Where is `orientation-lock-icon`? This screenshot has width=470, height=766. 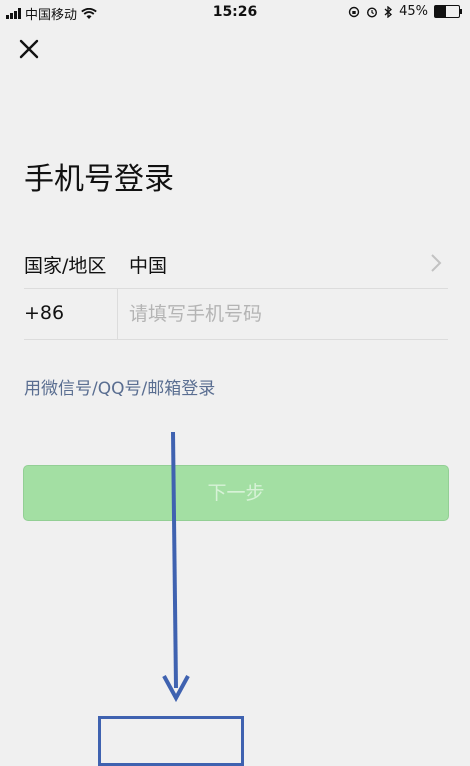 orientation-lock-icon is located at coordinates (354, 11).